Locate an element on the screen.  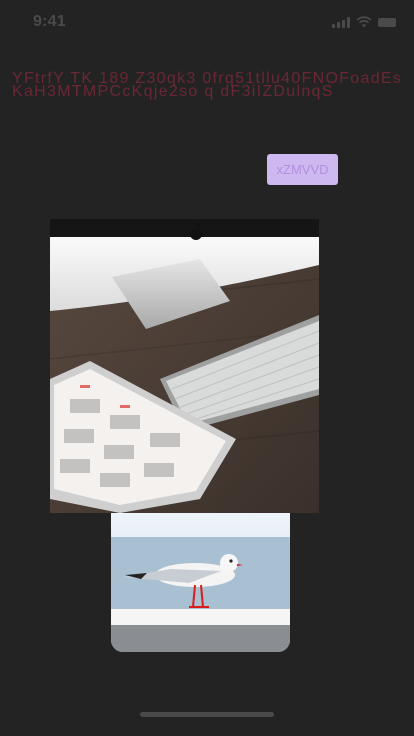
status-icons is located at coordinates (364, 22).